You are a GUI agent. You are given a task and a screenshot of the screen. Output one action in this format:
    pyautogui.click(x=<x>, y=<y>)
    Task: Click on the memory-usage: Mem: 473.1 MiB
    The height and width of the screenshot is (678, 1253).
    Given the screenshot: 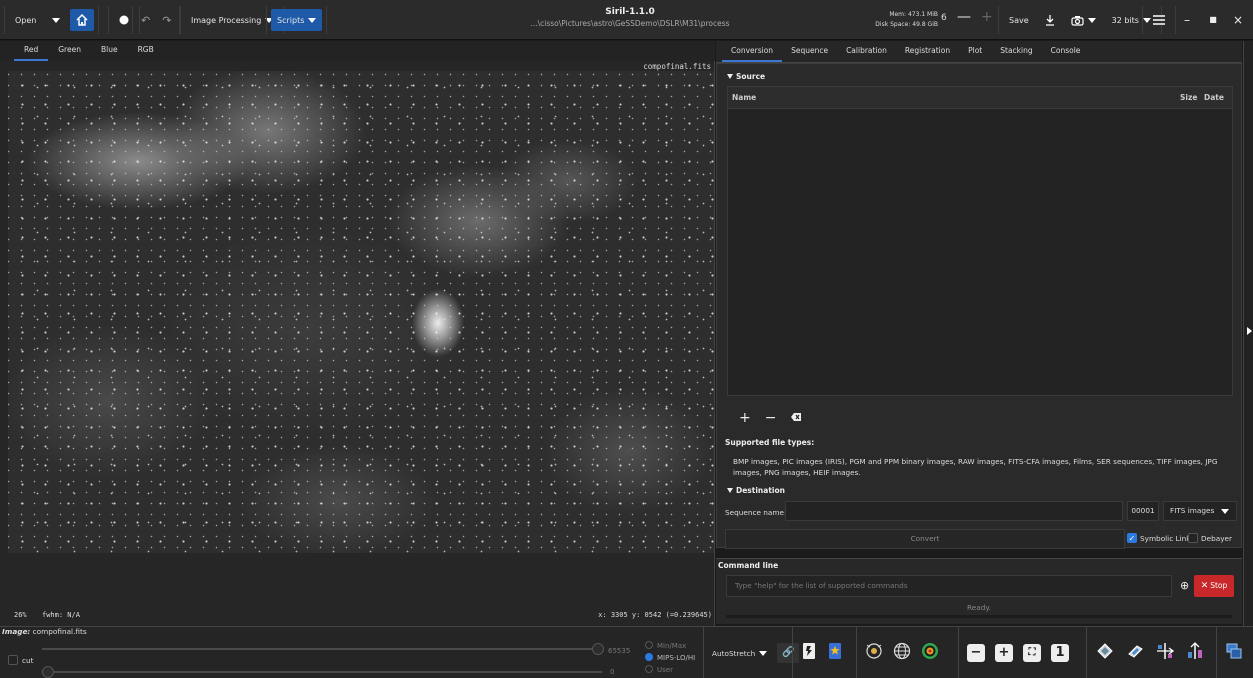 What is the action you would take?
    pyautogui.click(x=913, y=14)
    